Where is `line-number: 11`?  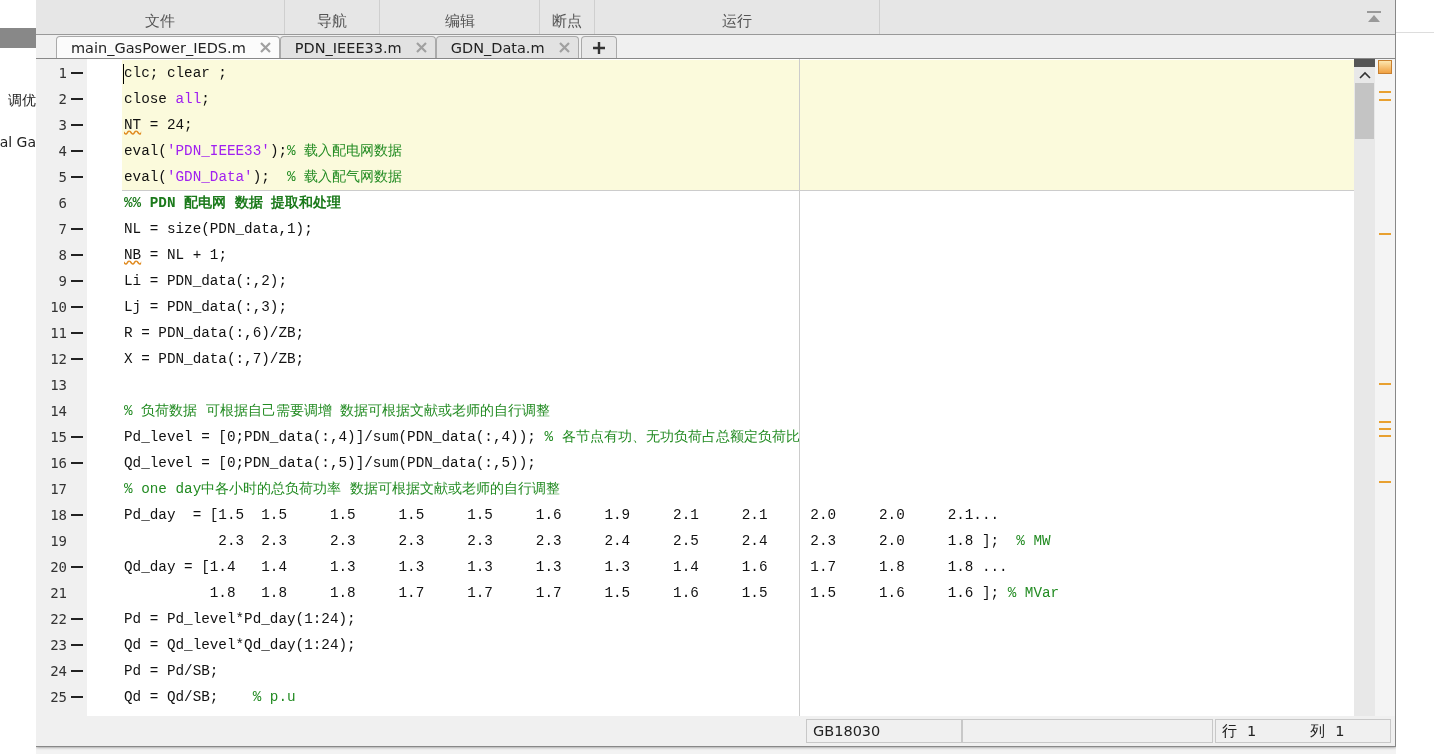 line-number: 11 is located at coordinates (58, 333).